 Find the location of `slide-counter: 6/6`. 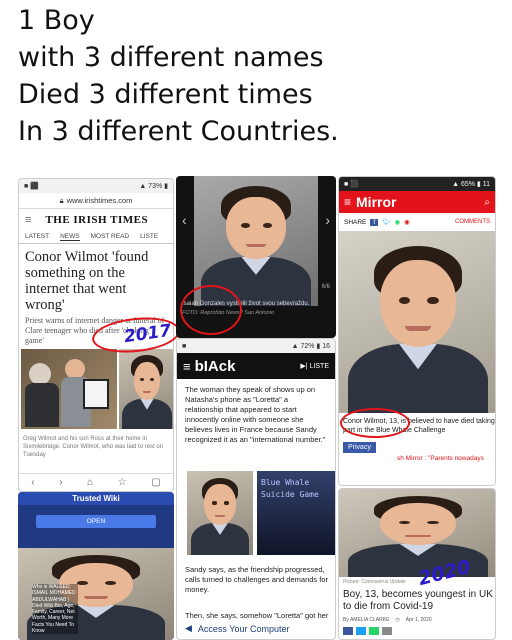

slide-counter: 6/6 is located at coordinates (325, 287).